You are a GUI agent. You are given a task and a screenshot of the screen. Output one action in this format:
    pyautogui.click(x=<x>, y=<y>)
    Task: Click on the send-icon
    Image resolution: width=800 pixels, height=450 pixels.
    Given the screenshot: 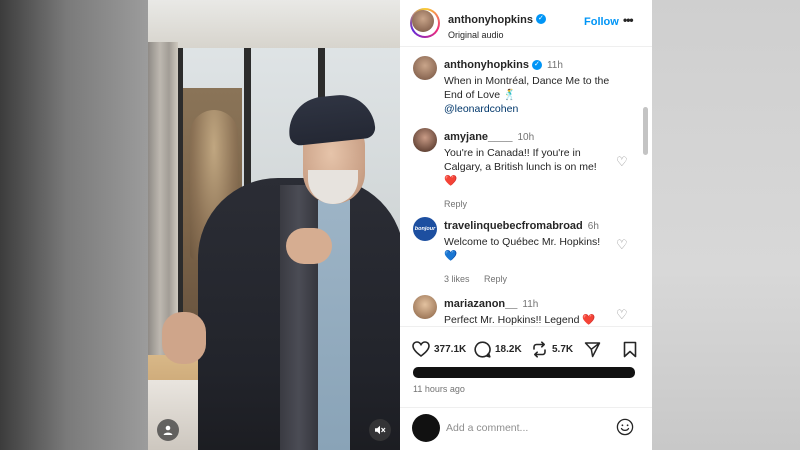 What is the action you would take?
    pyautogui.click(x=592, y=350)
    